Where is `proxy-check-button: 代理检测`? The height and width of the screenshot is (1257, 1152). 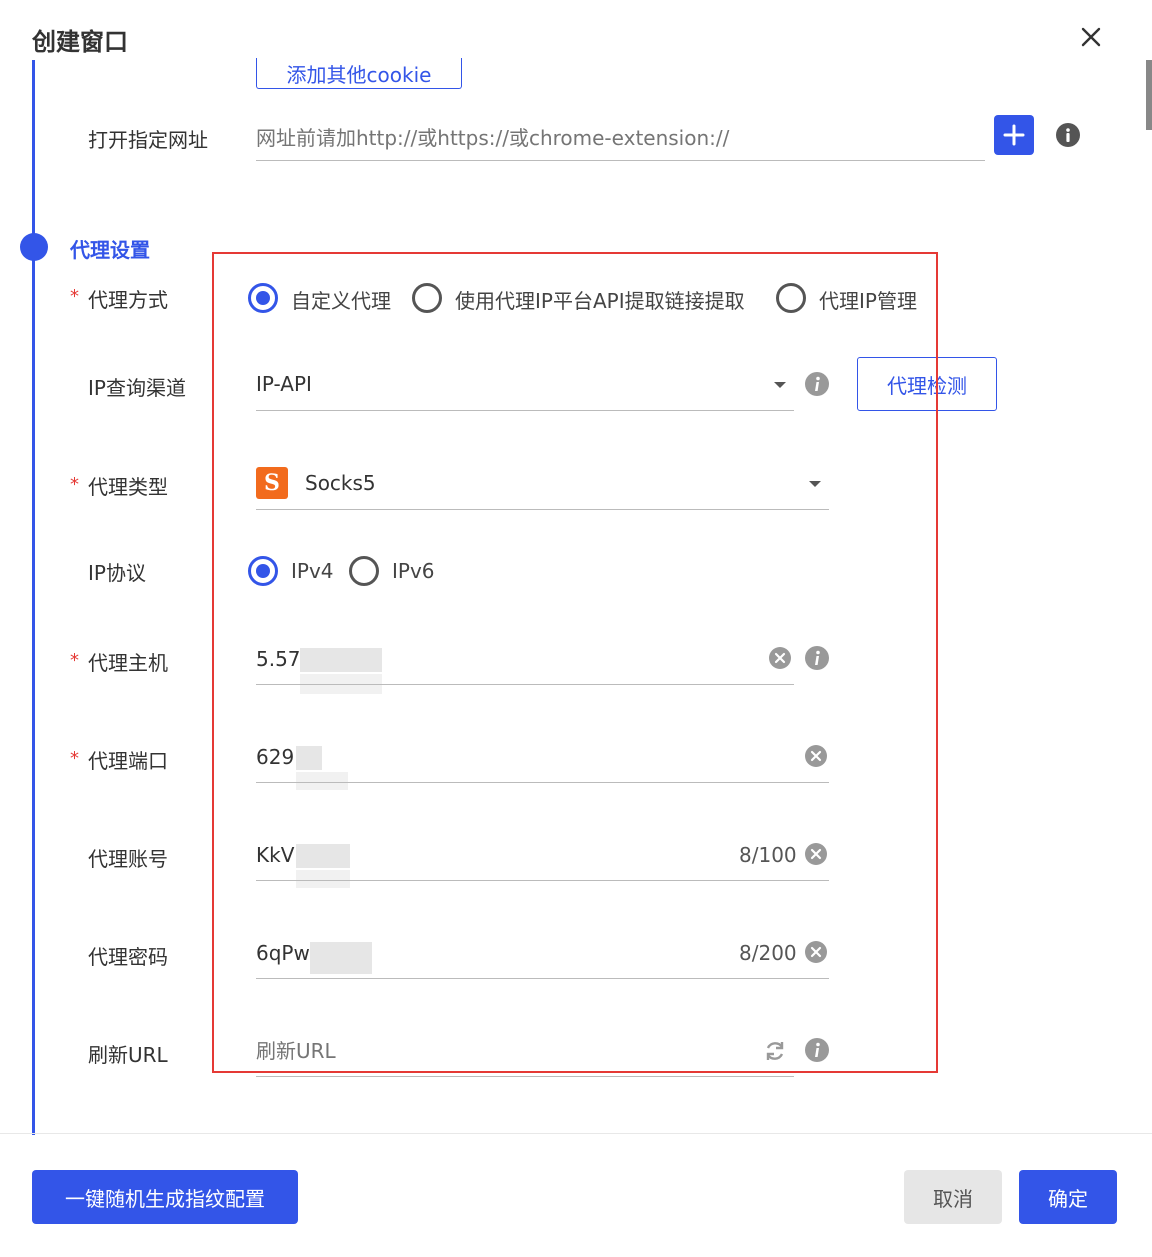
proxy-check-button: 代理检测 is located at coordinates (927, 384).